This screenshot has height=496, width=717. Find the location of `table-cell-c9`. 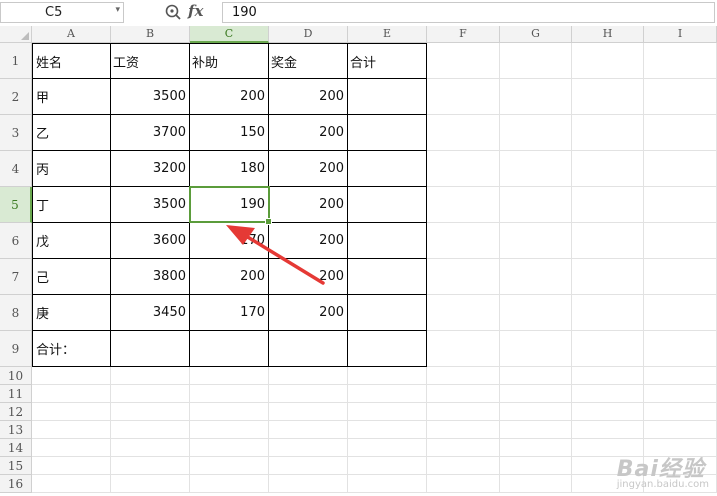

table-cell-c9 is located at coordinates (229, 348).